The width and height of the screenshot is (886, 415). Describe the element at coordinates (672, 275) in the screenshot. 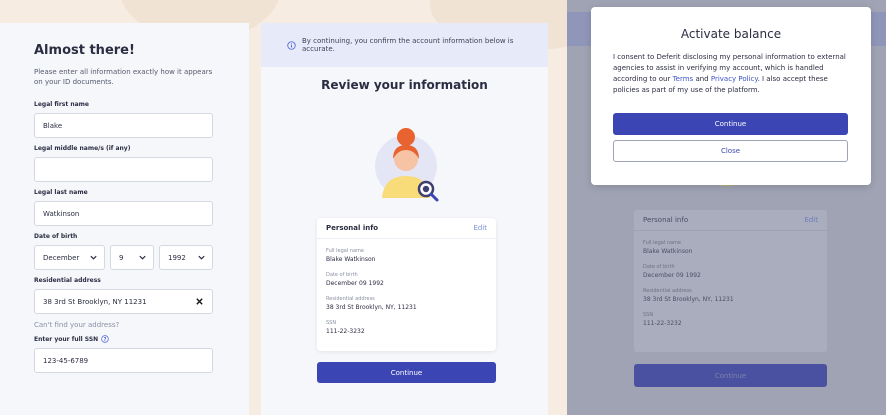

I see `dimmed-dob-value: December 09 1992` at that location.